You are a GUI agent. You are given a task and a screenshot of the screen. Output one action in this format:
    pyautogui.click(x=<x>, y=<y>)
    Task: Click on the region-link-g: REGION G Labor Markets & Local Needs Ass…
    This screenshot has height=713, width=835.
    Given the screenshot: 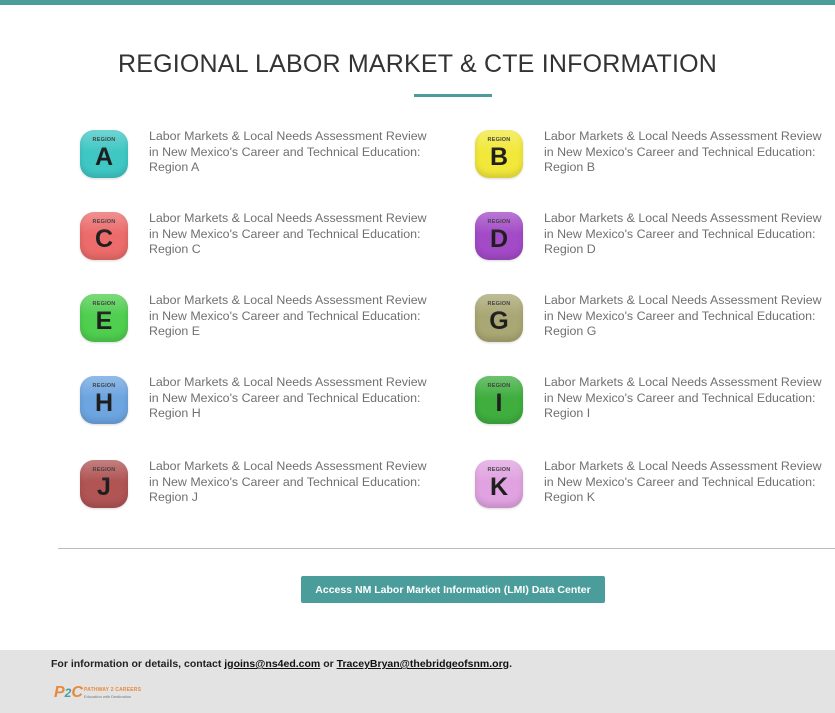 What is the action you would take?
    pyautogui.click(x=648, y=320)
    